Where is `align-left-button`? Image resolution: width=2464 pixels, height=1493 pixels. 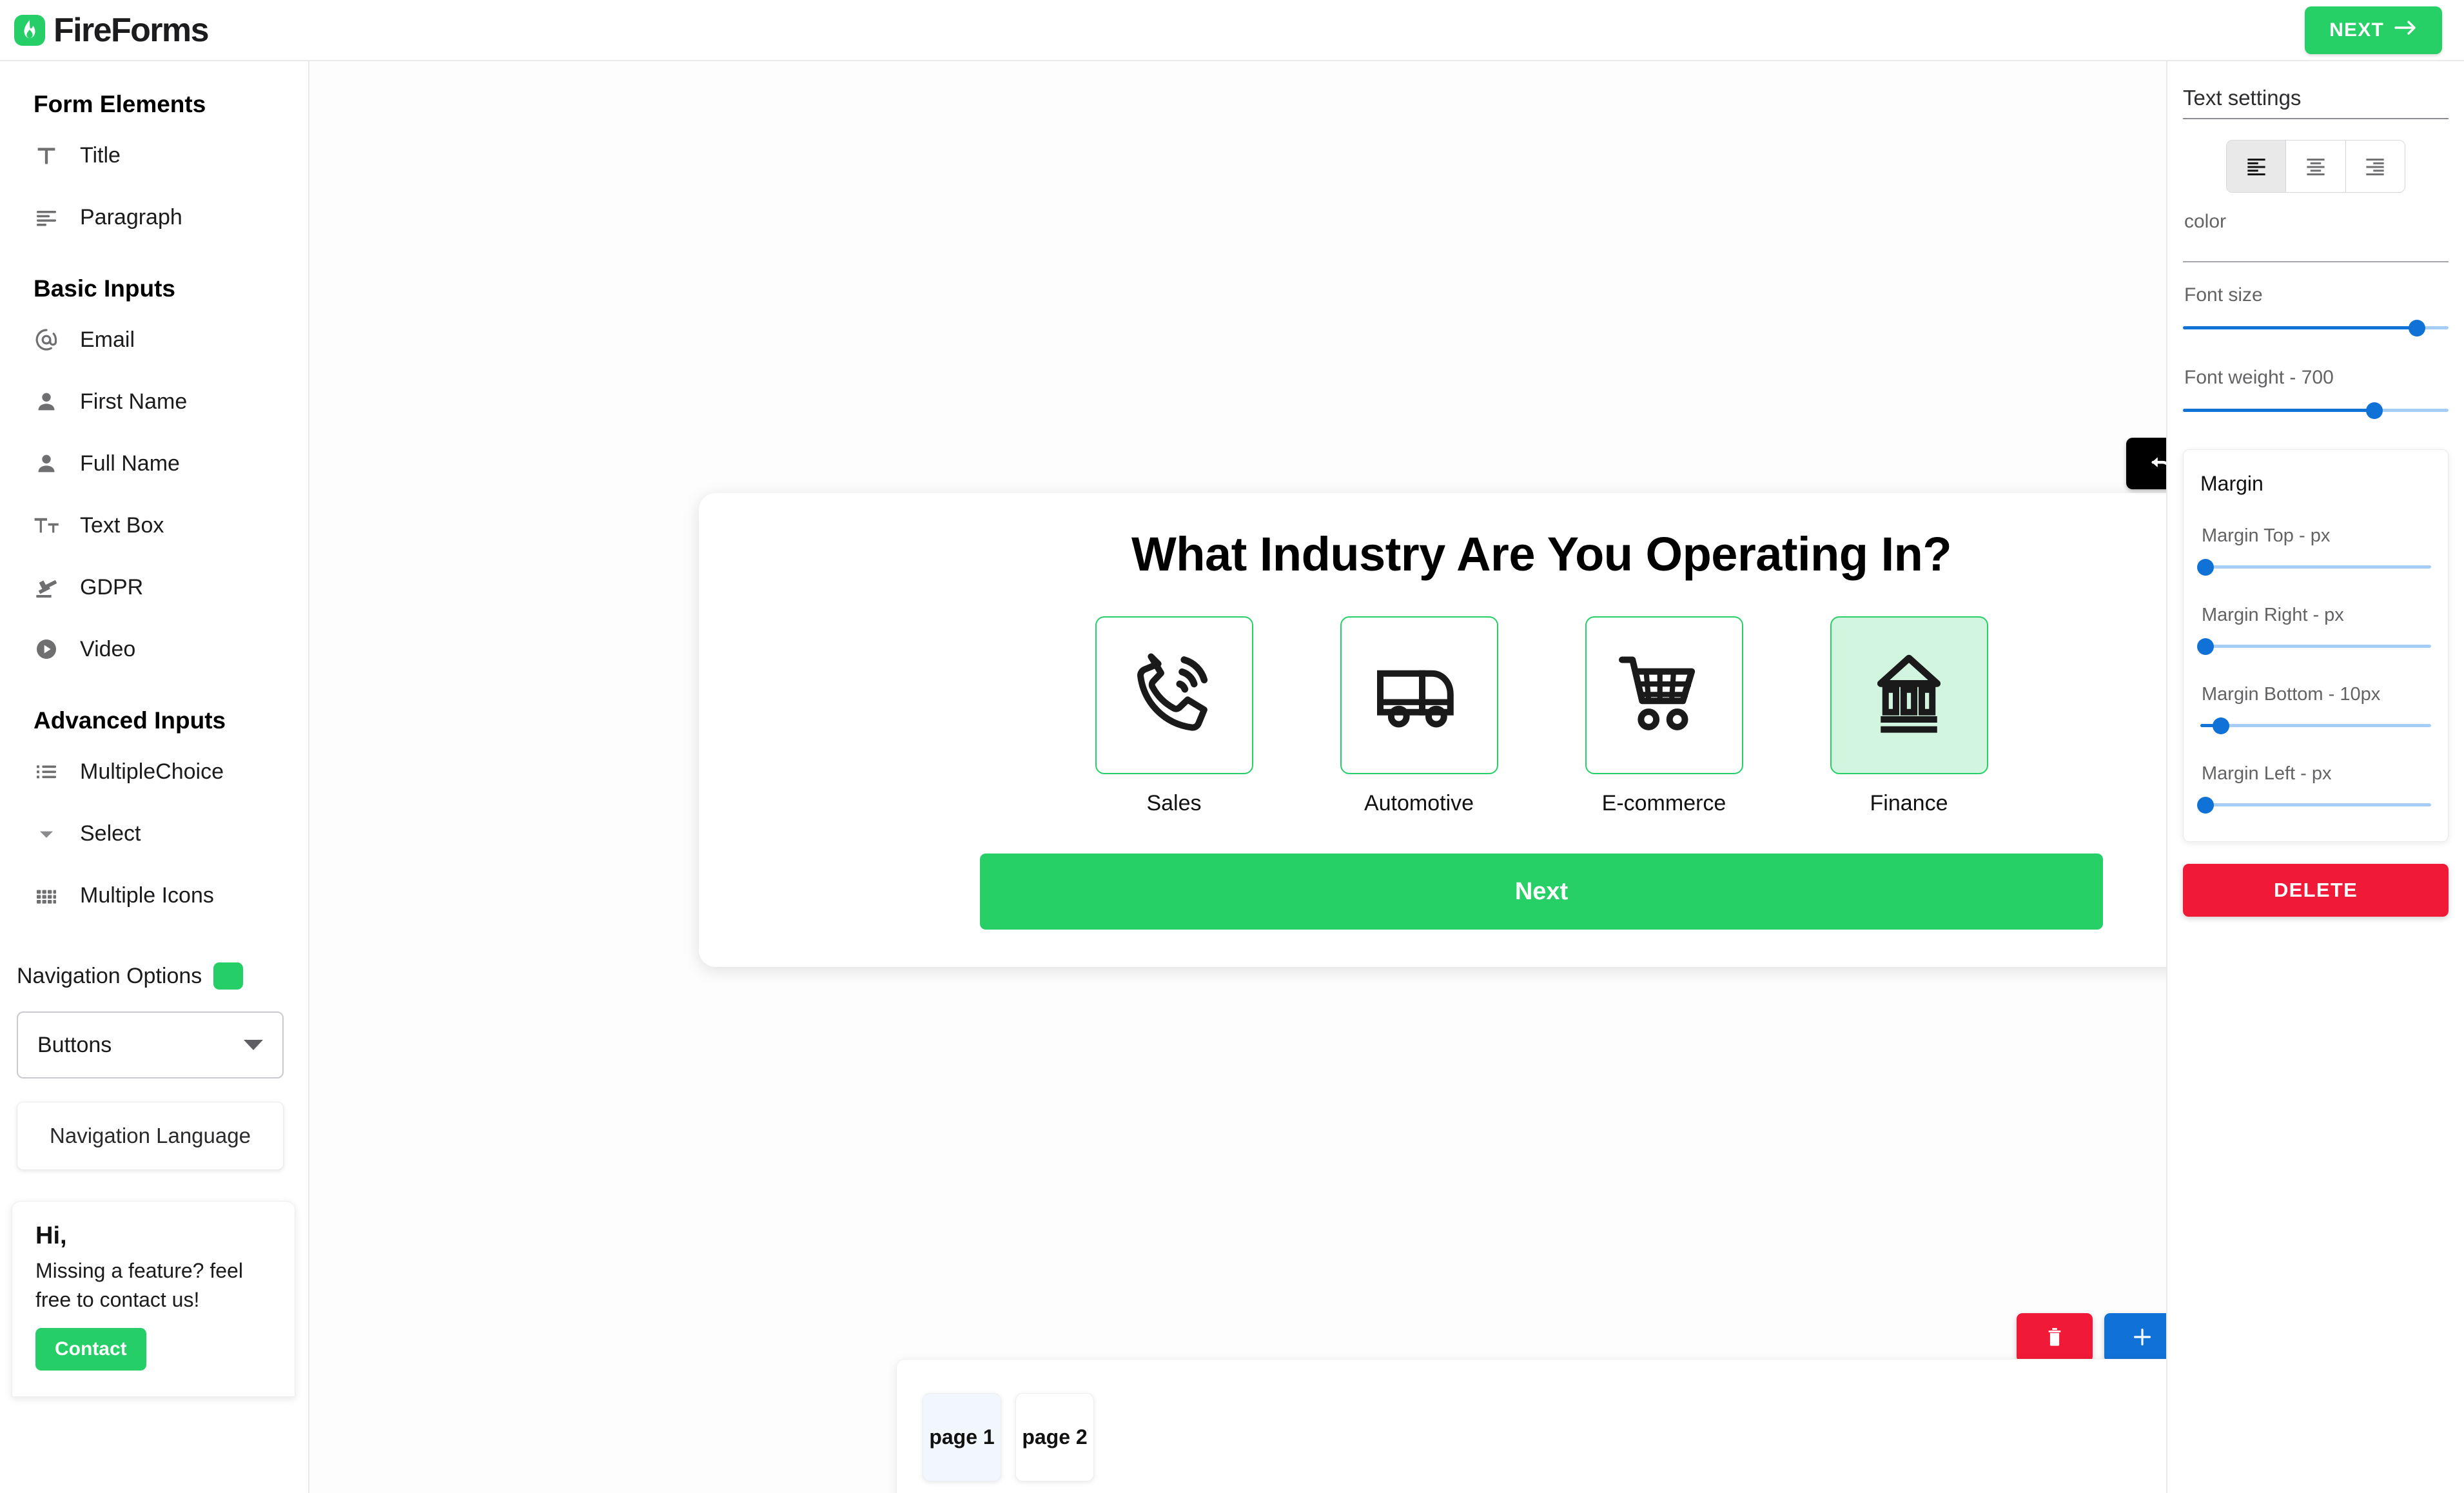 align-left-button is located at coordinates (2257, 166).